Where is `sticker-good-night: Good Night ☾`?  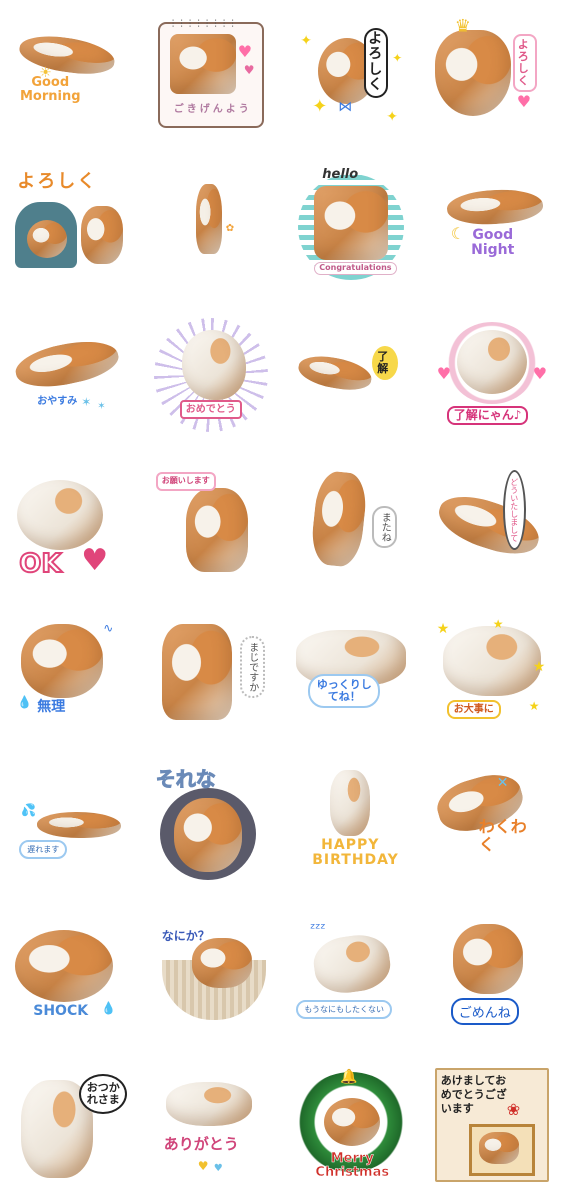 sticker-good-night: Good Night ☾ is located at coordinates (492, 225).